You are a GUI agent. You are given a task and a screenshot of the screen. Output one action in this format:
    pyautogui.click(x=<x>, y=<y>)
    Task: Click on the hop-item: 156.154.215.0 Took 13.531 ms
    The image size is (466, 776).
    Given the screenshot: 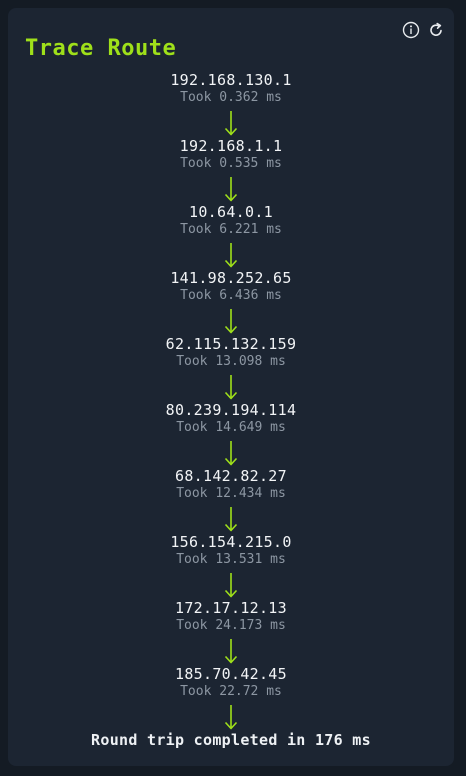 What is the action you would take?
    pyautogui.click(x=230, y=567)
    